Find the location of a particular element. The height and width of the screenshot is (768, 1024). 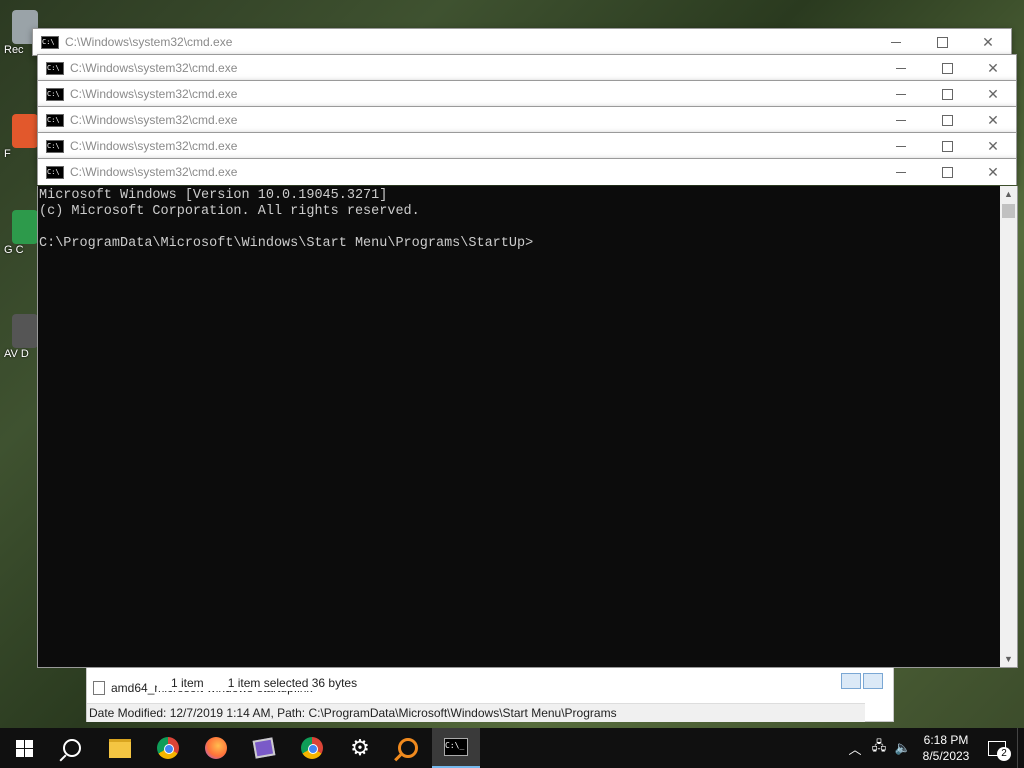

cmd-window-6: C:\ C:\Windows\system32\cmd.exe ✕ is located at coordinates (527, 171).